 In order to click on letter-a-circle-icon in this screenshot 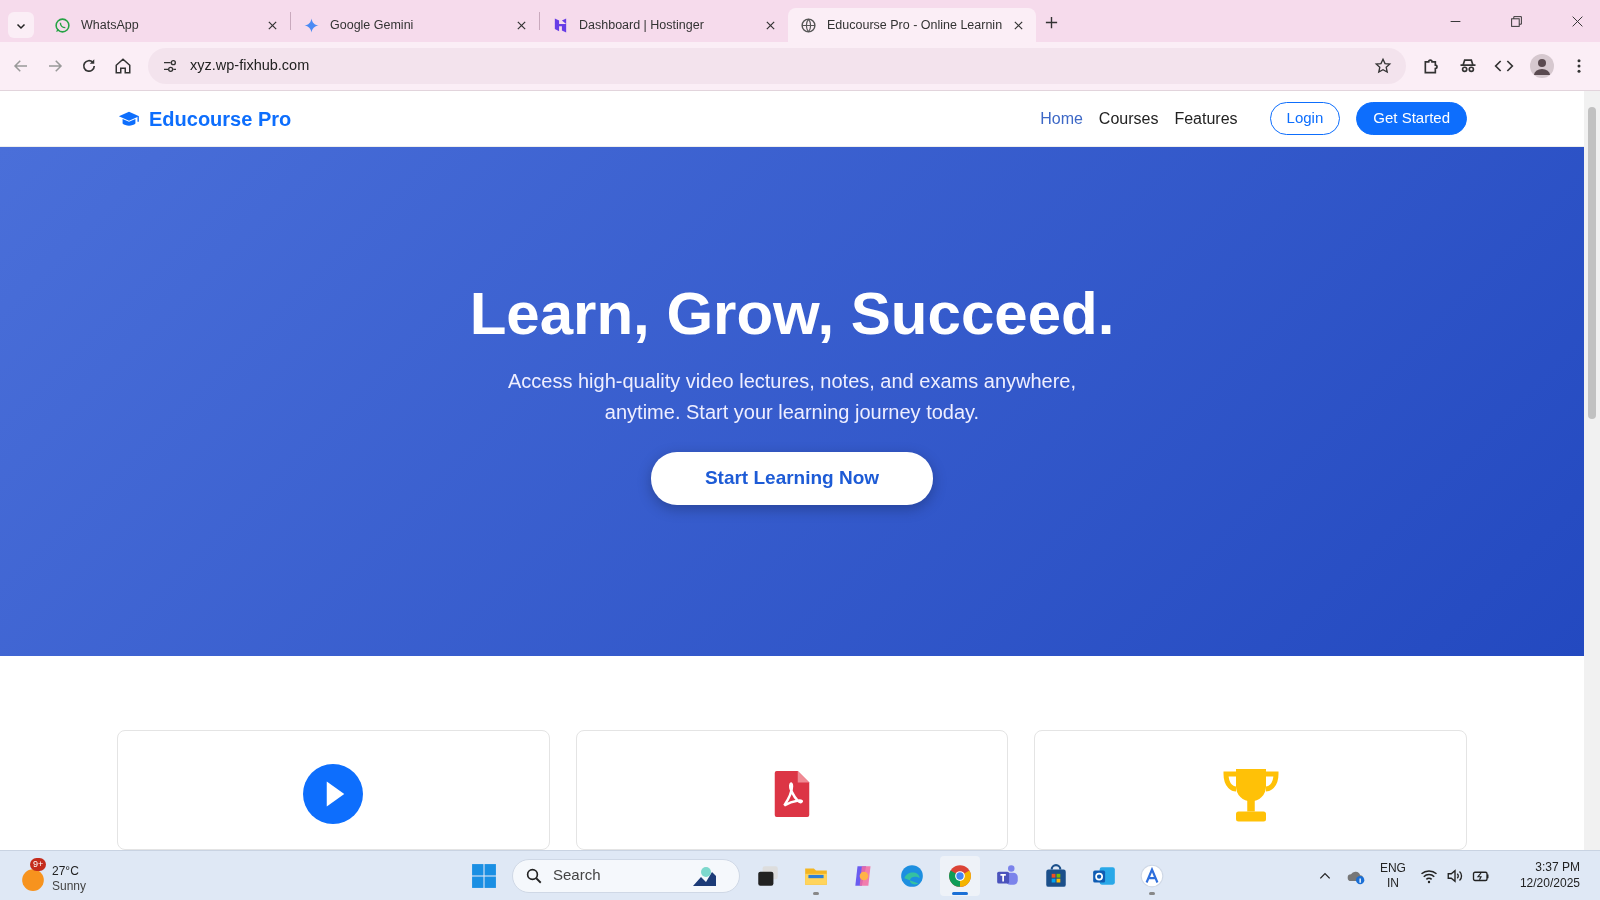, I will do `click(1152, 875)`.